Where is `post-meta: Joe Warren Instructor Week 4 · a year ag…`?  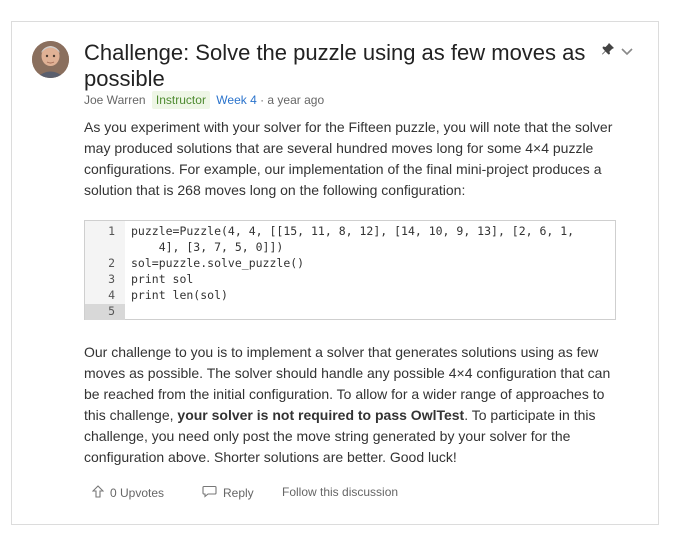 post-meta: Joe Warren Instructor Week 4 · a year ag… is located at coordinates (204, 100).